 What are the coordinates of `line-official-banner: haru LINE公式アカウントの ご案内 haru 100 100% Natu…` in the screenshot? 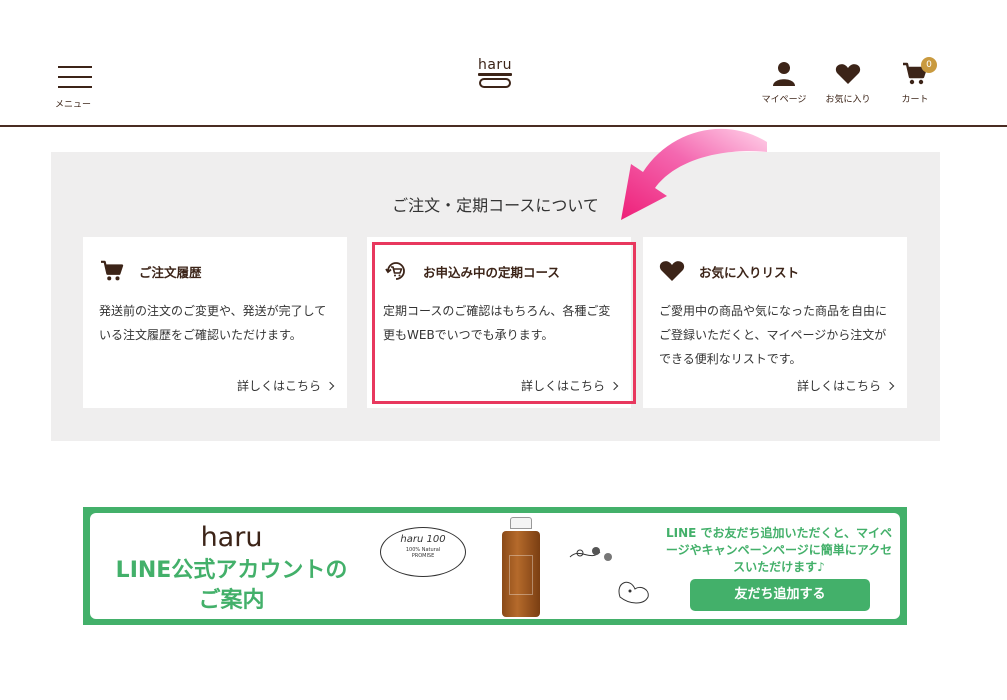 It's located at (495, 566).